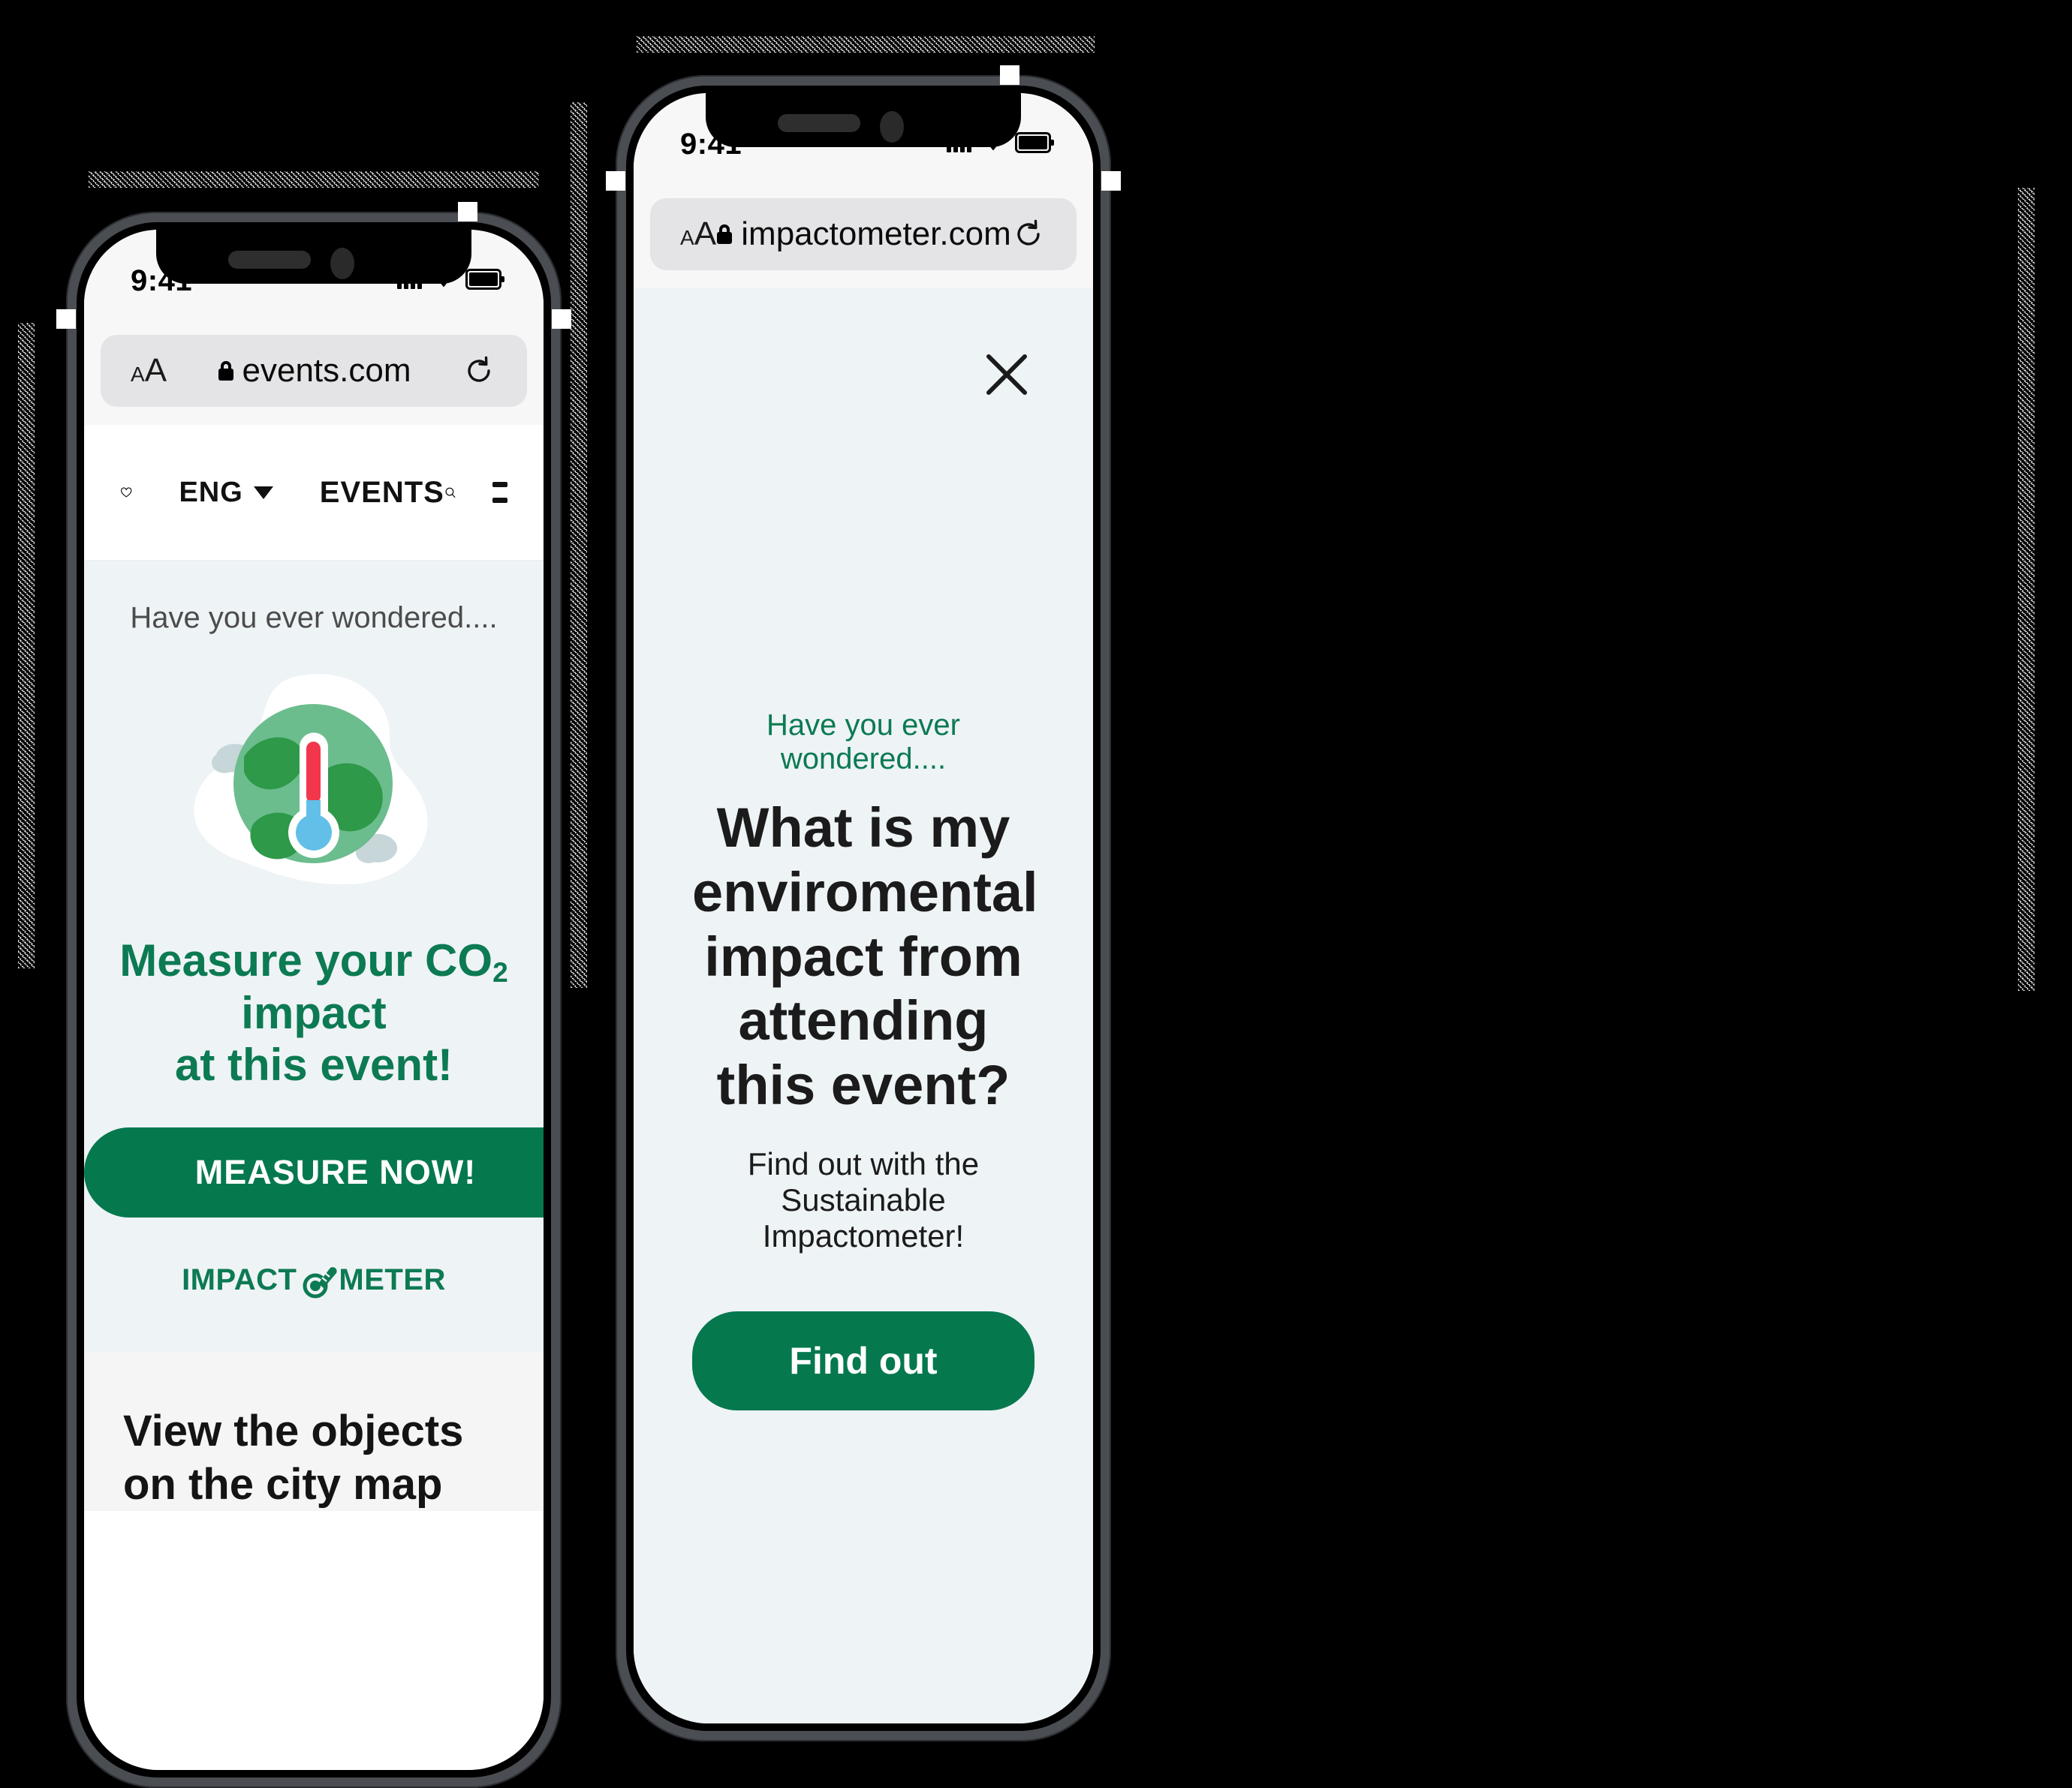 This screenshot has width=2072, height=1788. What do you see at coordinates (381, 492) in the screenshot?
I see `site-title: EVENTS` at bounding box center [381, 492].